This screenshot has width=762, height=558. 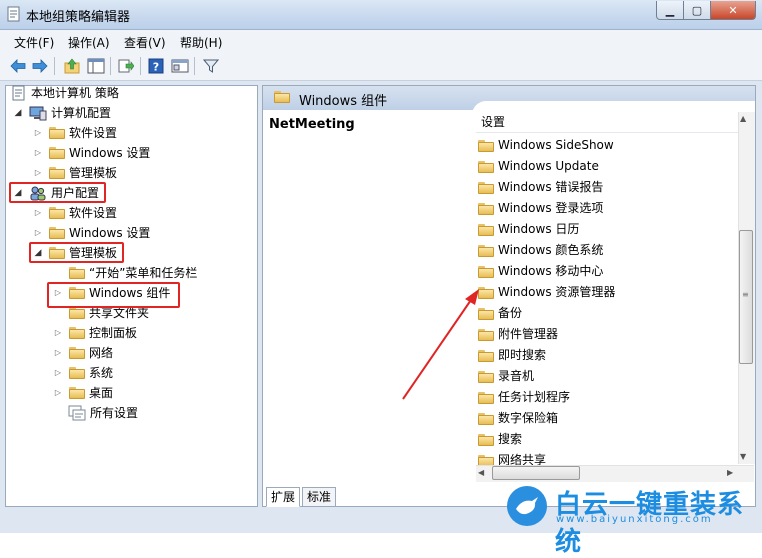 What do you see at coordinates (540, 271) in the screenshot?
I see `list-item: Windows 移动中心` at bounding box center [540, 271].